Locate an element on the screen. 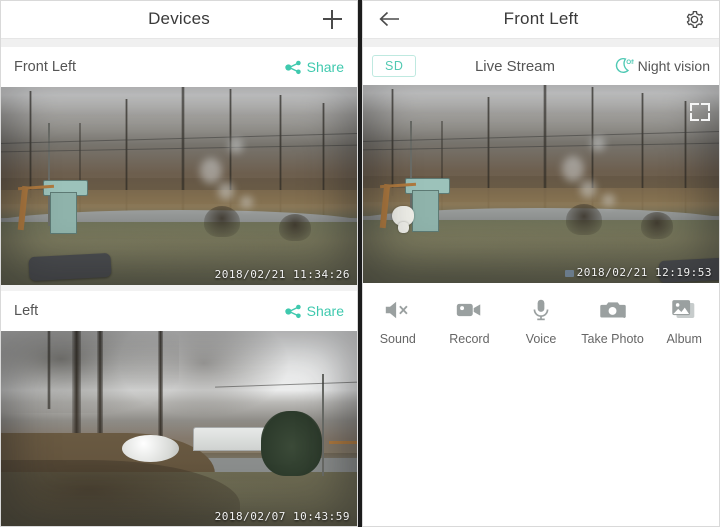 The height and width of the screenshot is (527, 720). settings-button is located at coordinates (694, 19).